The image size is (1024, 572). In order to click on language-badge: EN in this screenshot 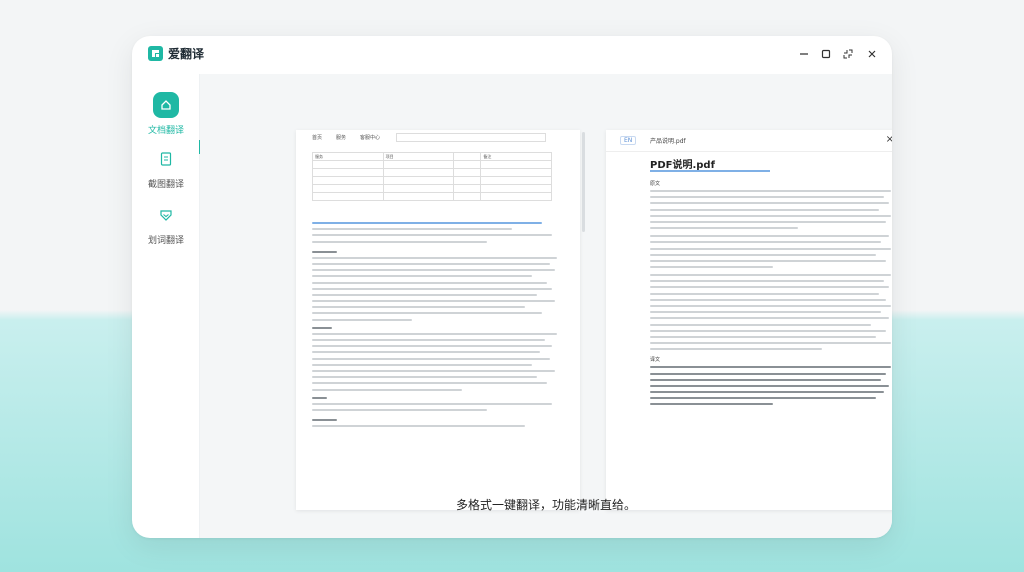, I will do `click(628, 140)`.